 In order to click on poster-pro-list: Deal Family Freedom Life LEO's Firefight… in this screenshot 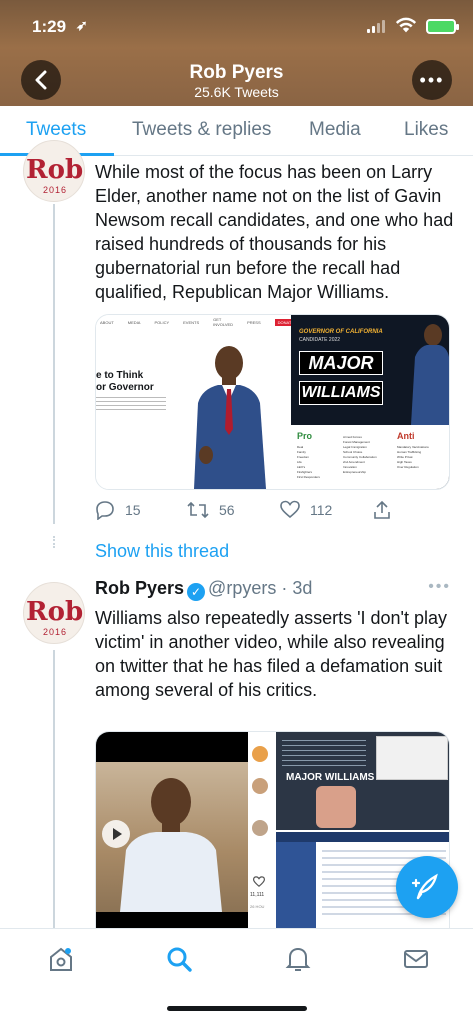, I will do `click(308, 462)`.